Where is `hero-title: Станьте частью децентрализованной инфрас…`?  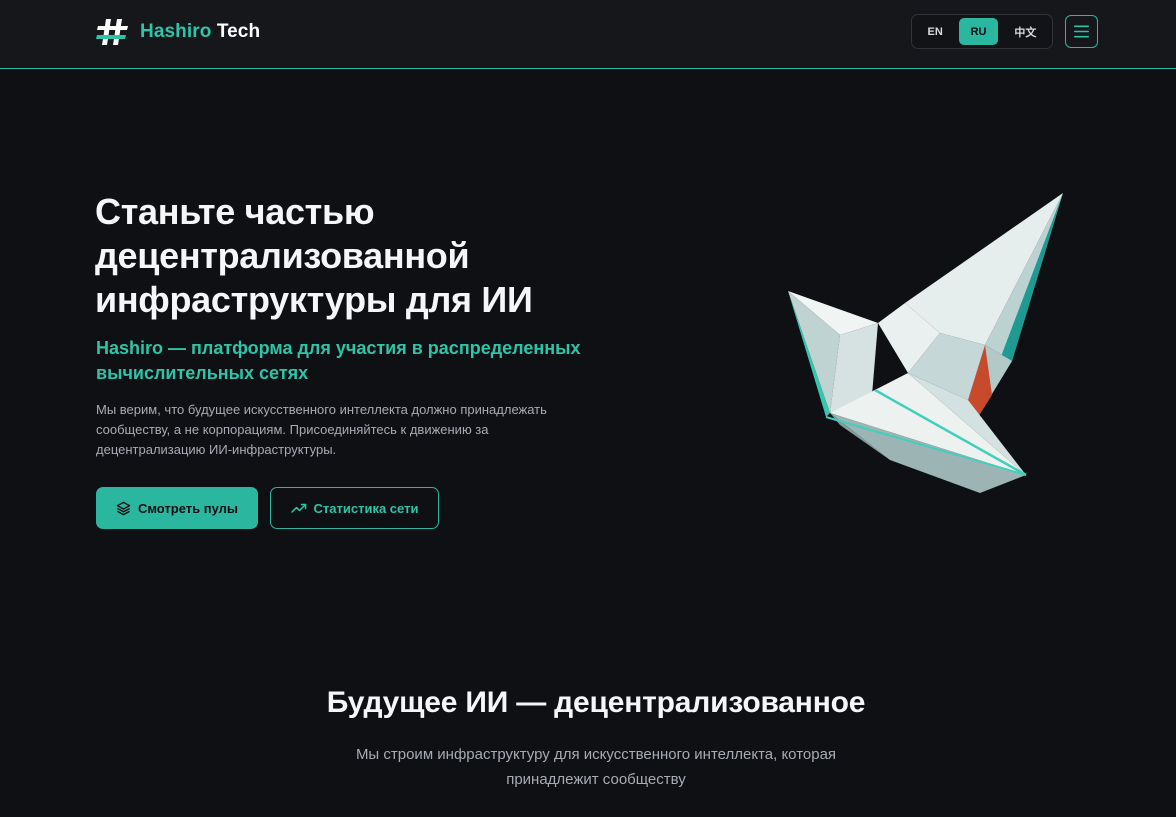 hero-title: Станьте частью децентрализованной инфрас… is located at coordinates (314, 255).